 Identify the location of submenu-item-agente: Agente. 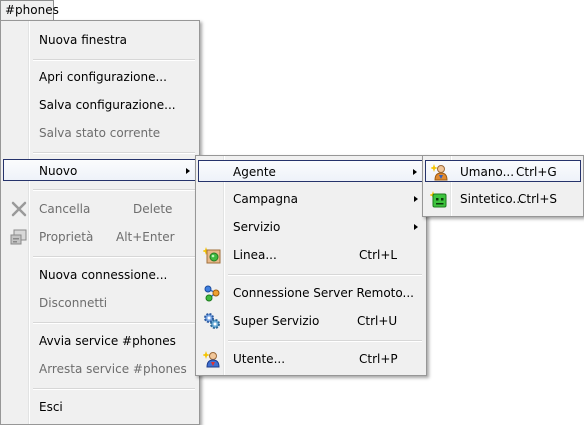
(311, 171).